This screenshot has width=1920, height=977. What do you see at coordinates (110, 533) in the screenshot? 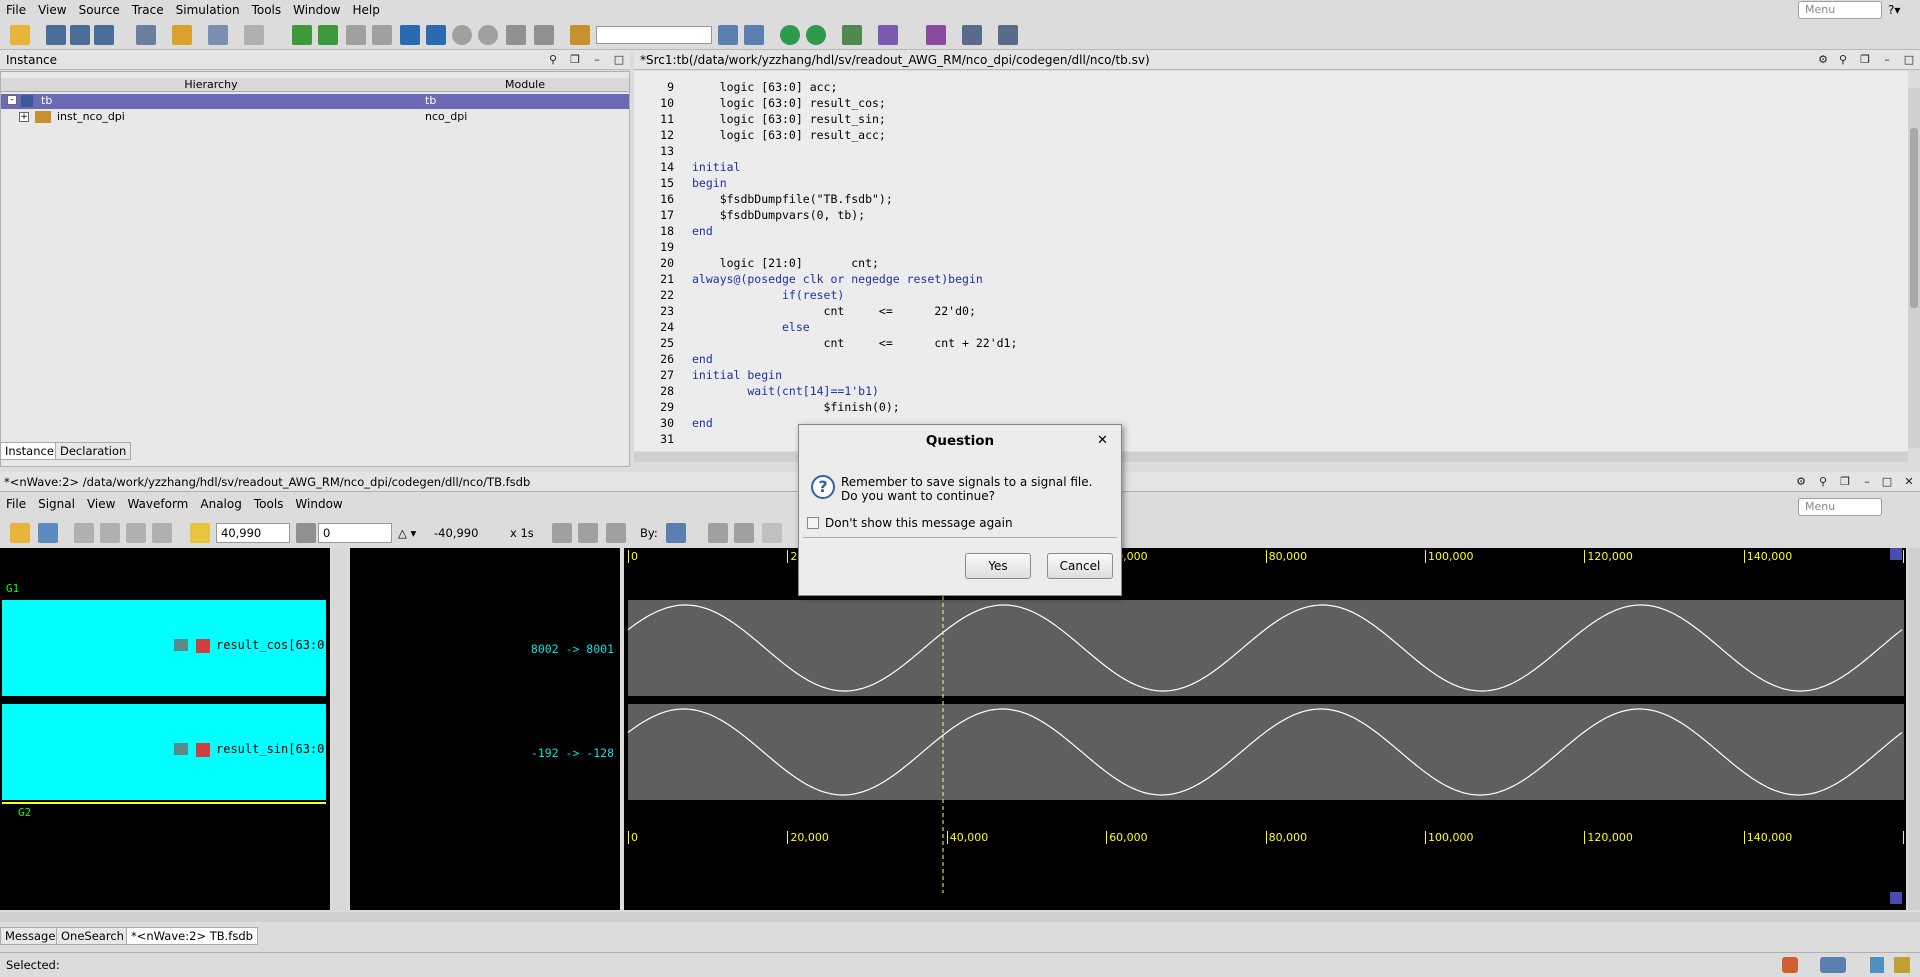
I see `cut-icon` at bounding box center [110, 533].